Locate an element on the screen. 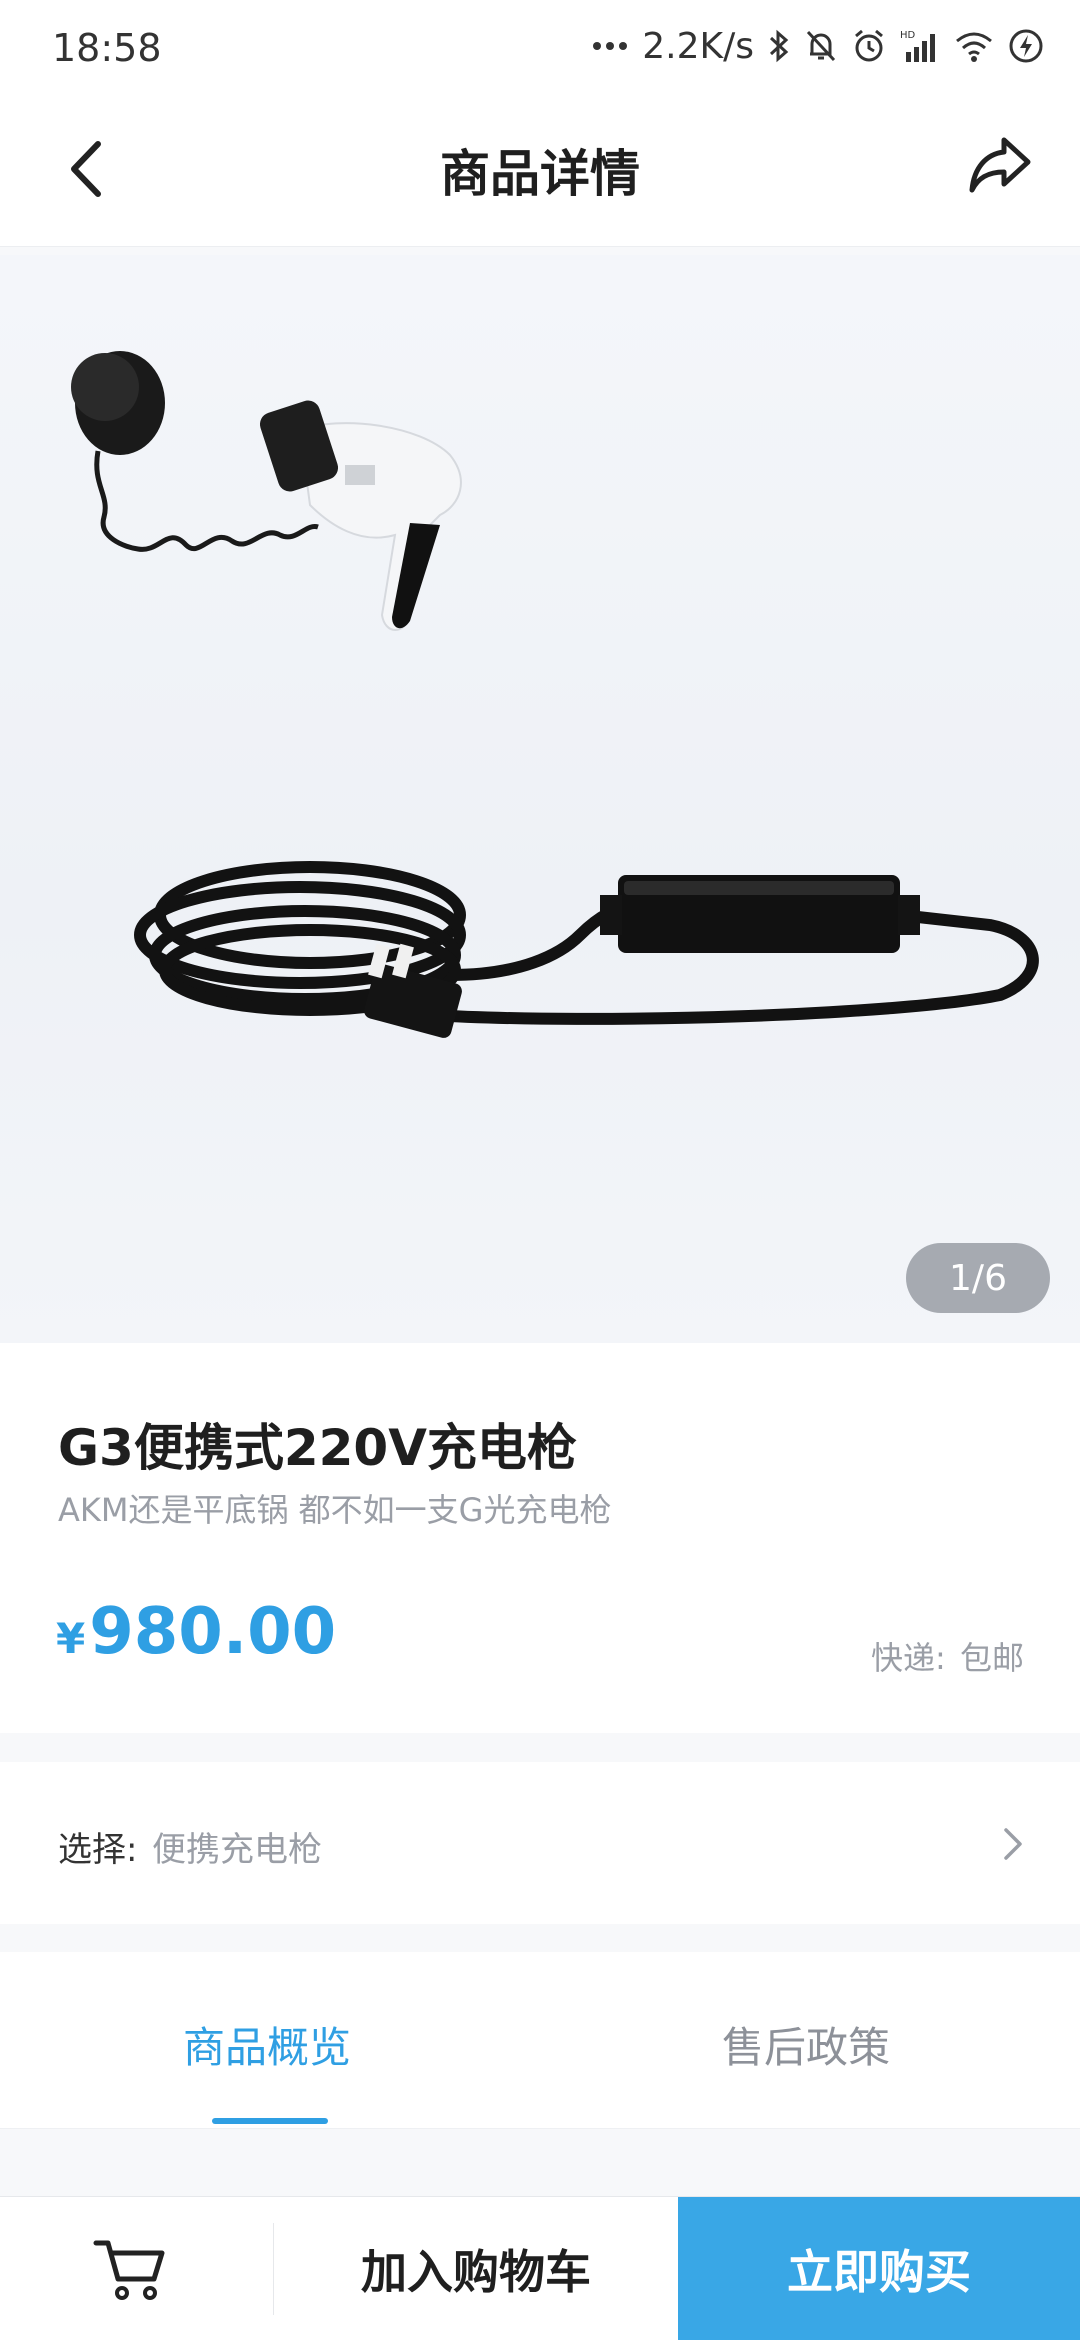 This screenshot has height=2340, width=1080. hd-signal-icon: HD is located at coordinates (917, 46).